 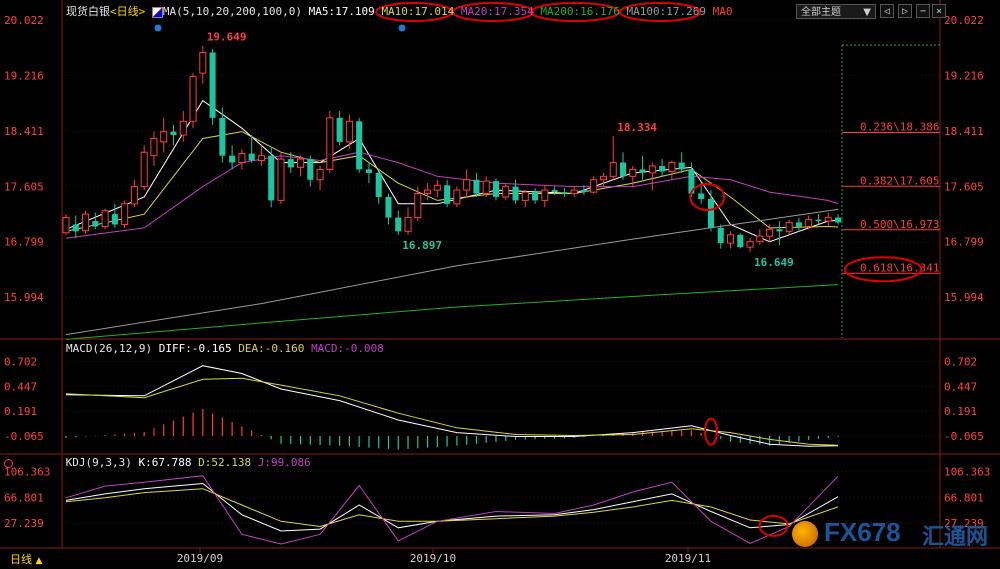 I want to click on kdj-d-value: D:52.138, so click(x=225, y=462).